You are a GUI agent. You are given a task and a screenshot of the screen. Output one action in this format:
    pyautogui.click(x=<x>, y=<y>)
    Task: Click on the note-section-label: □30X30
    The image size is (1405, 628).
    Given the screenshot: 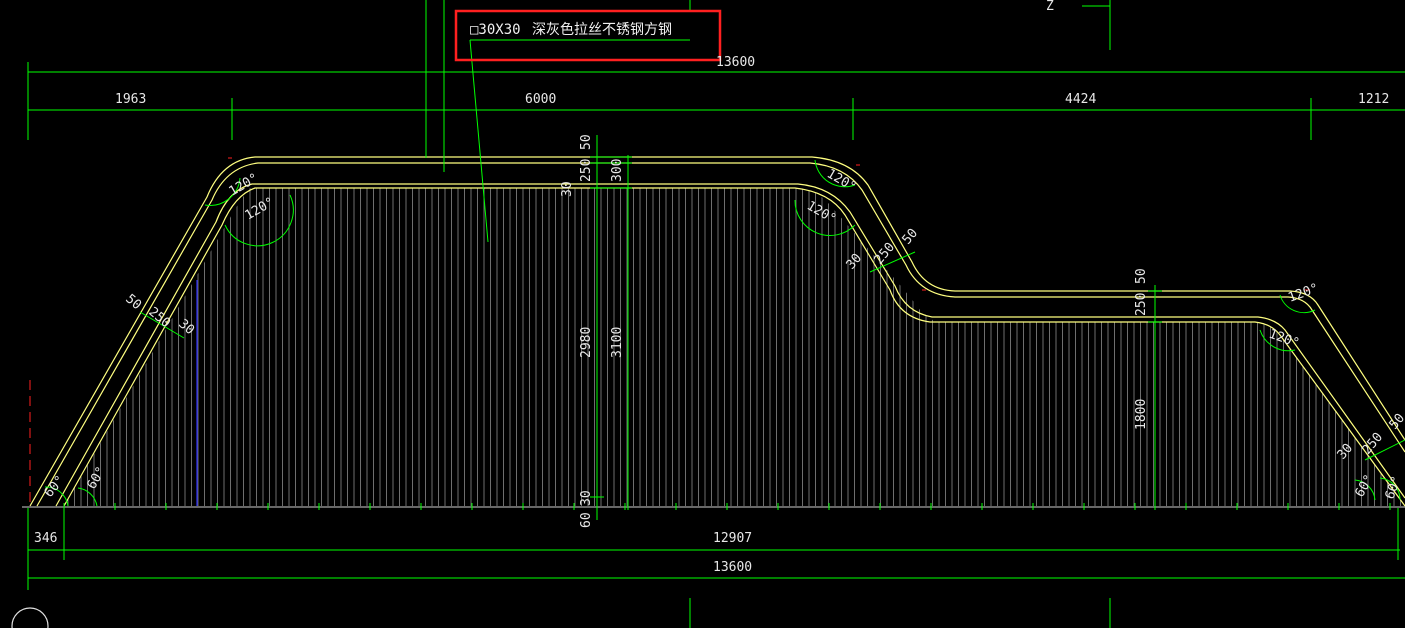 What is the action you would take?
    pyautogui.click(x=495, y=30)
    